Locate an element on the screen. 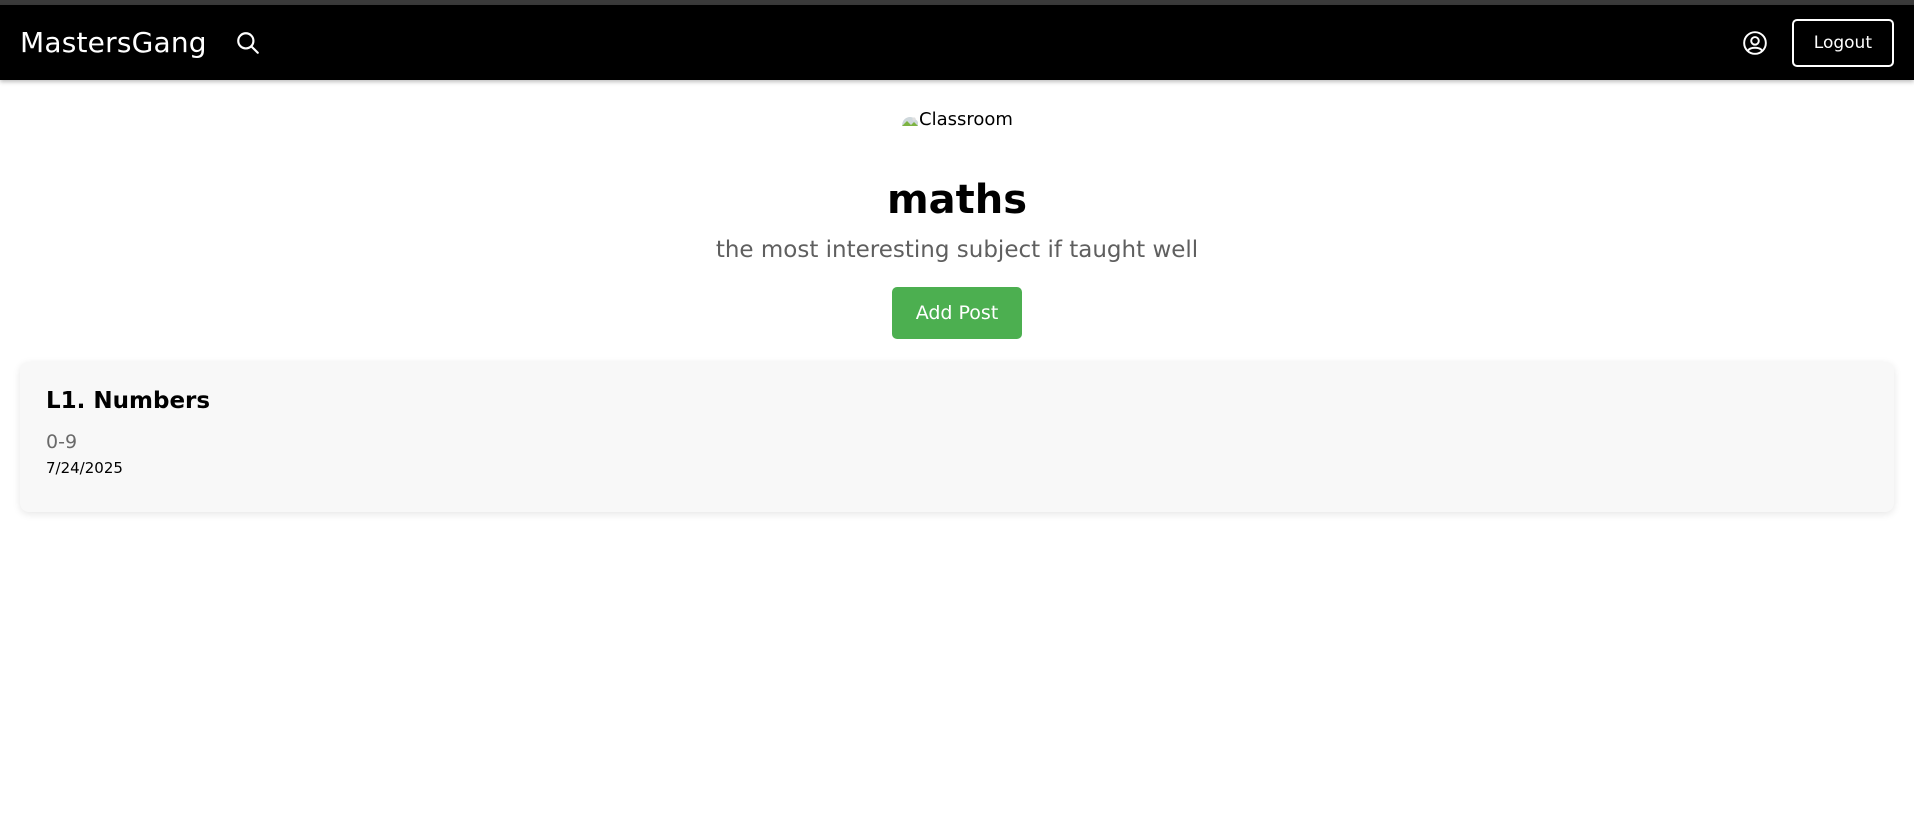 The height and width of the screenshot is (817, 1914). search-icon is located at coordinates (248, 43).